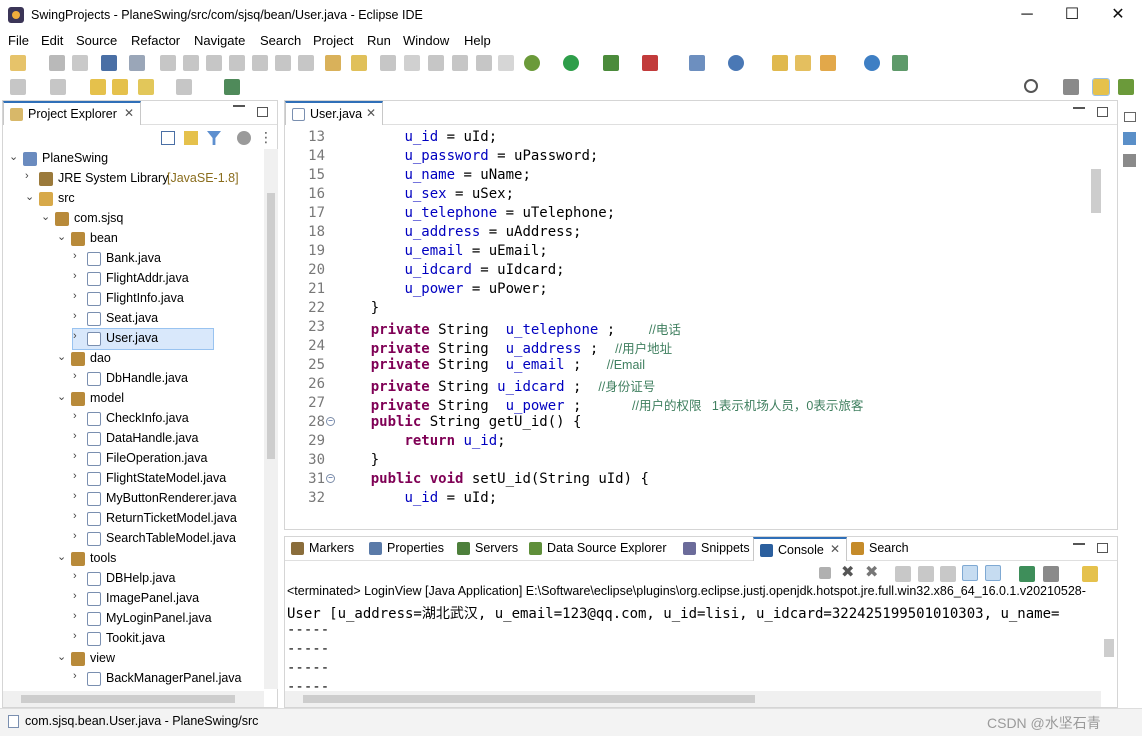  I want to click on console-scroll-thumb, so click(1109, 648).